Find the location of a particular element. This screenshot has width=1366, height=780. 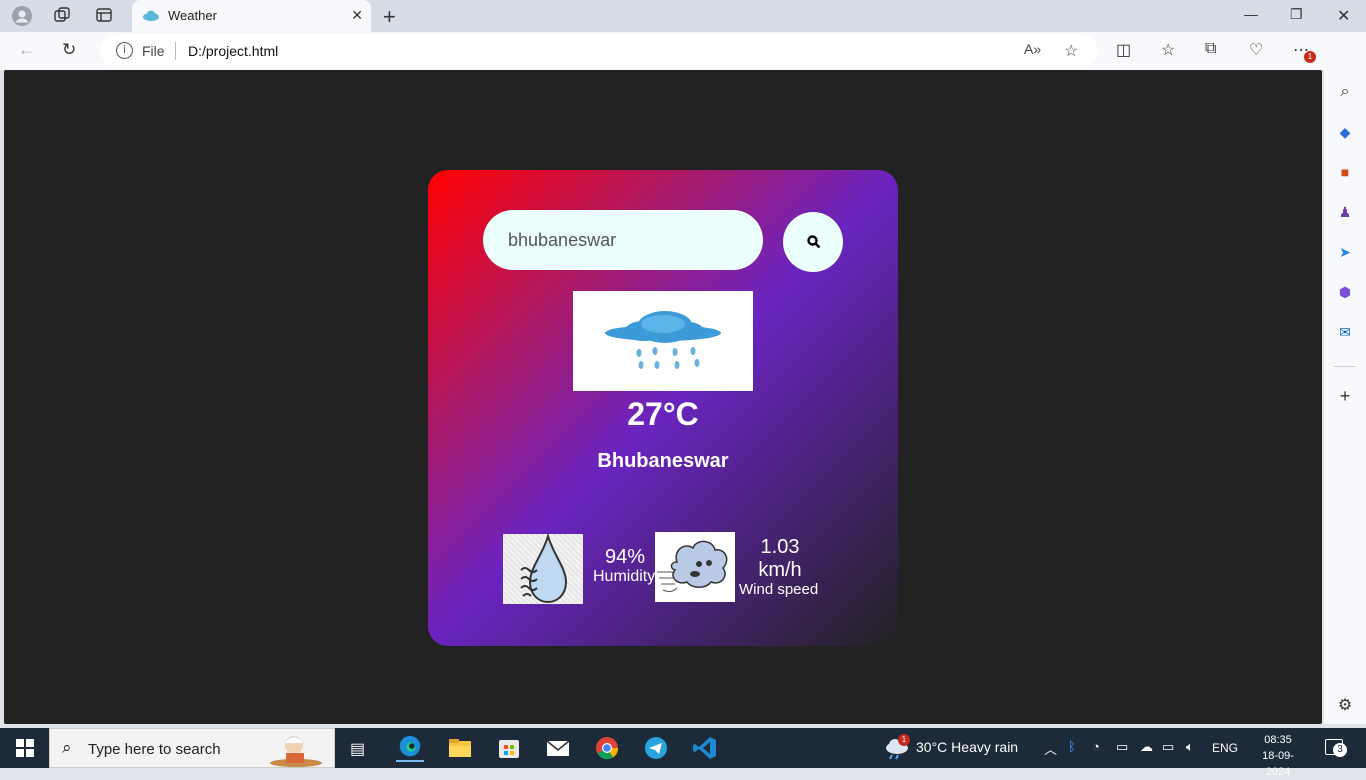

clock: 08:35 18-09-2024 is located at coordinates (1278, 756).